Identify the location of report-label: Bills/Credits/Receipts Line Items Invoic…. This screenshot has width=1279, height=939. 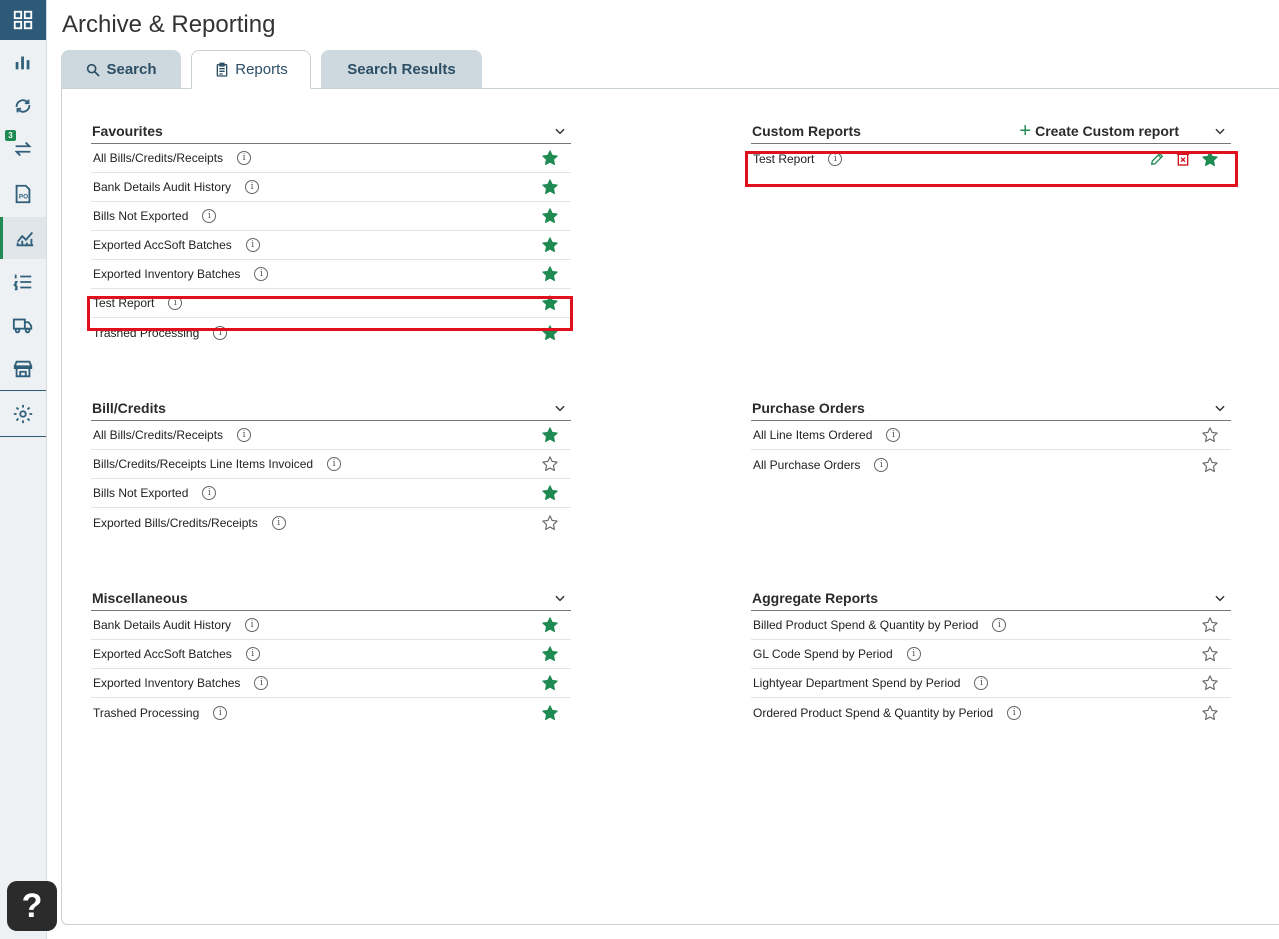
(203, 464).